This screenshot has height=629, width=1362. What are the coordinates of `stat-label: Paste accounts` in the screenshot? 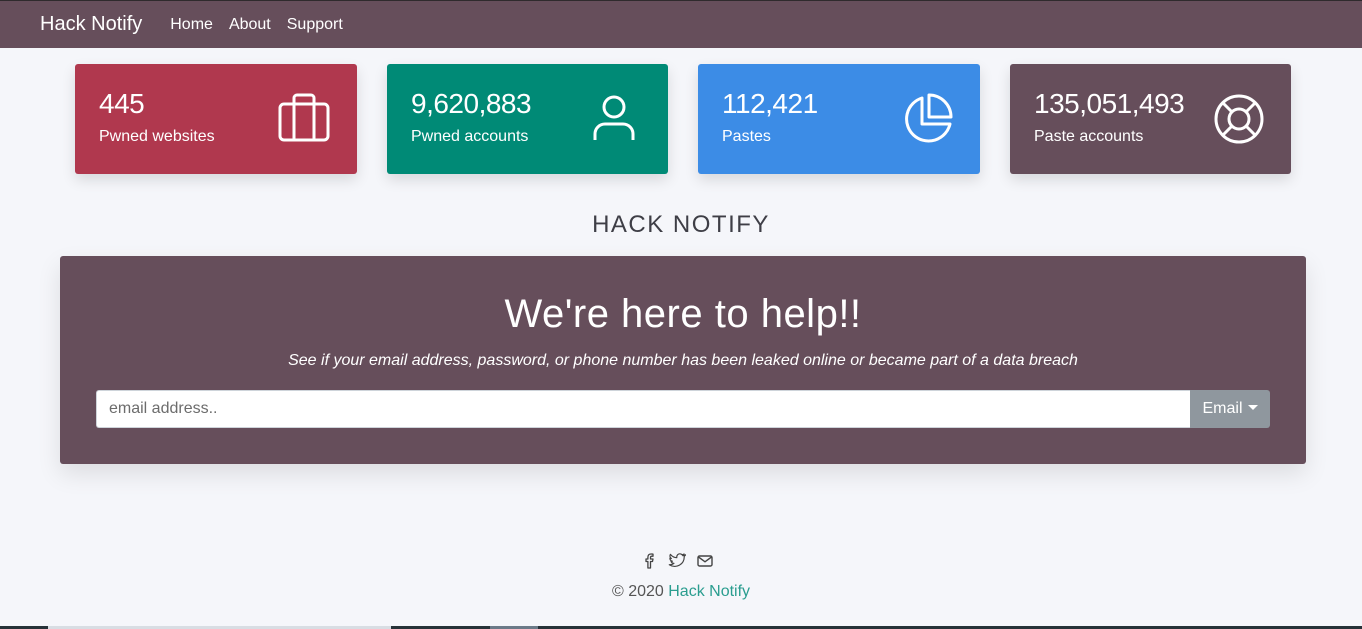 It's located at (1089, 136).